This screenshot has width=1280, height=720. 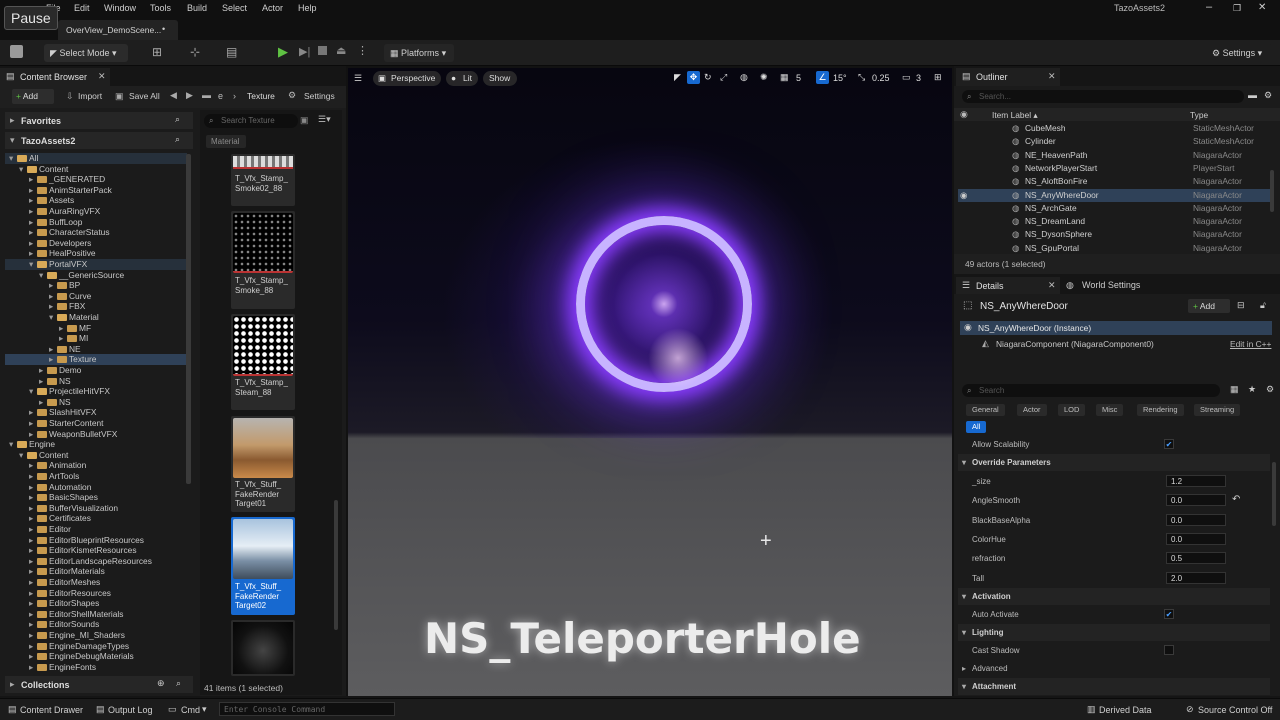 What do you see at coordinates (96, 328) in the screenshot?
I see `tree-item: ▸ MF` at bounding box center [96, 328].